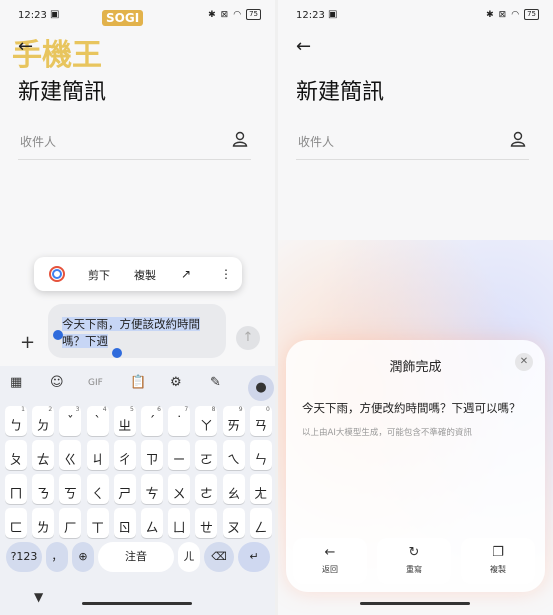  Describe the element at coordinates (23, 409) in the screenshot. I see `key-hint: 1` at that location.